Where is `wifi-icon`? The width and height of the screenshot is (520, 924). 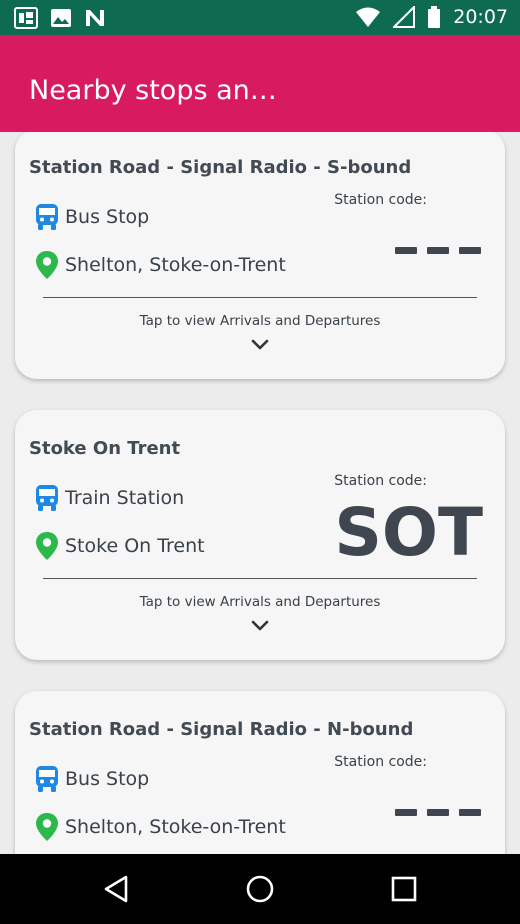 wifi-icon is located at coordinates (368, 17).